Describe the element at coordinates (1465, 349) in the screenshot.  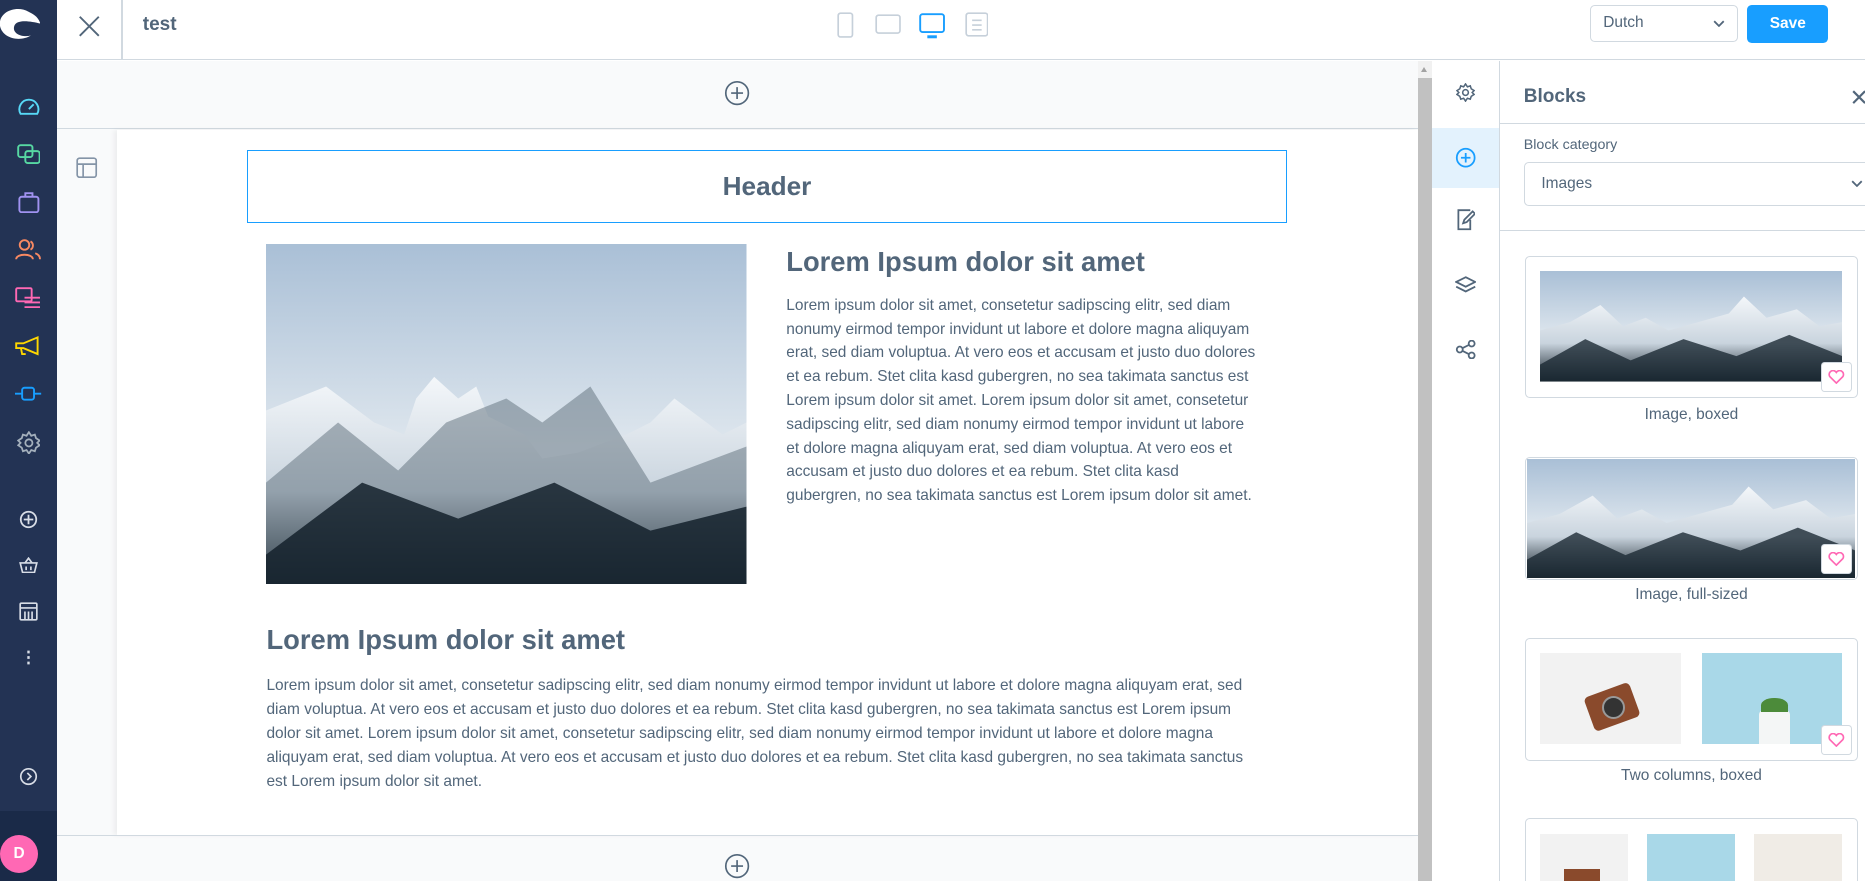
I see `share-tab-icon` at that location.